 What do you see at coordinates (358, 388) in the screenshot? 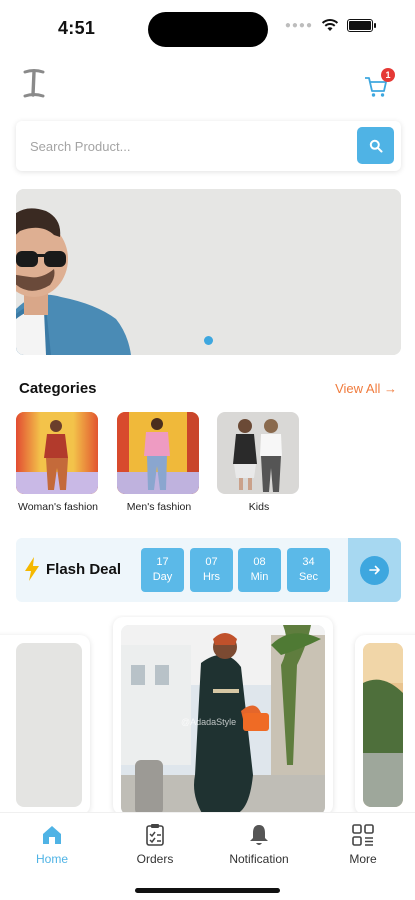
I see `view-all-label: View All` at bounding box center [358, 388].